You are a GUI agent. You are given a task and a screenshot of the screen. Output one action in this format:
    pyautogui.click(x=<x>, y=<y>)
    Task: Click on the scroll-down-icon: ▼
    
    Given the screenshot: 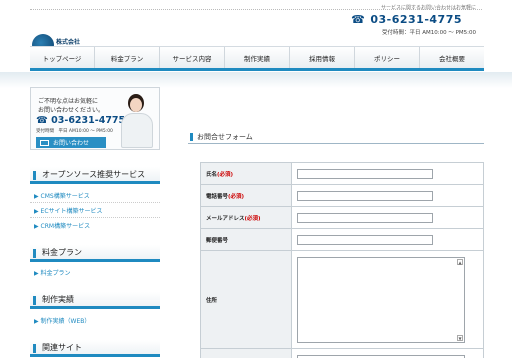 What is the action you would take?
    pyautogui.click(x=460, y=338)
    